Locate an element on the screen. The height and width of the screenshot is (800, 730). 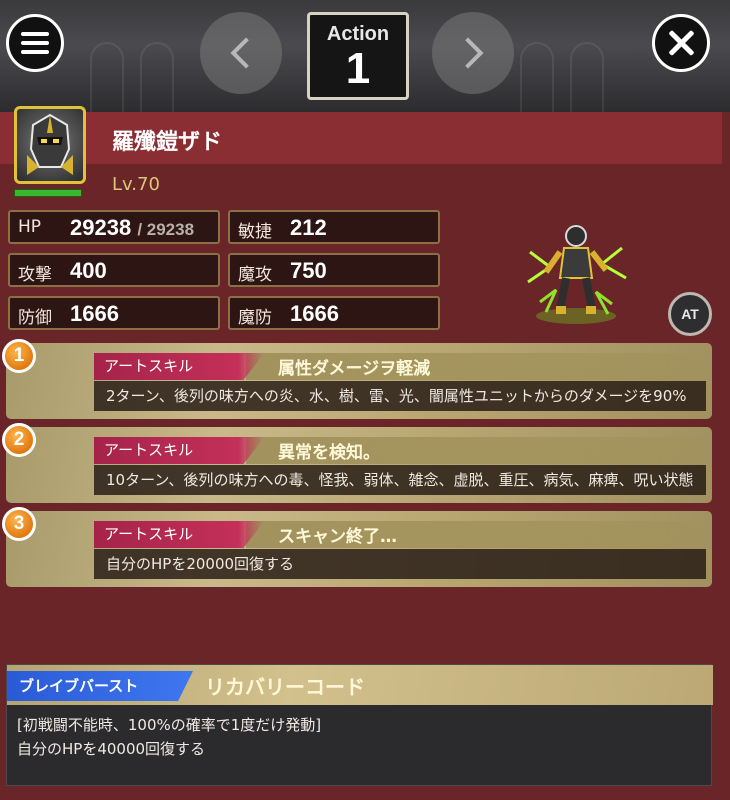
skill-description: 10ターン、後列の味方への毒、怪我、弱体、雑念、虚脱、重圧、病気、麻痺、呪い状態 is located at coordinates (400, 480).